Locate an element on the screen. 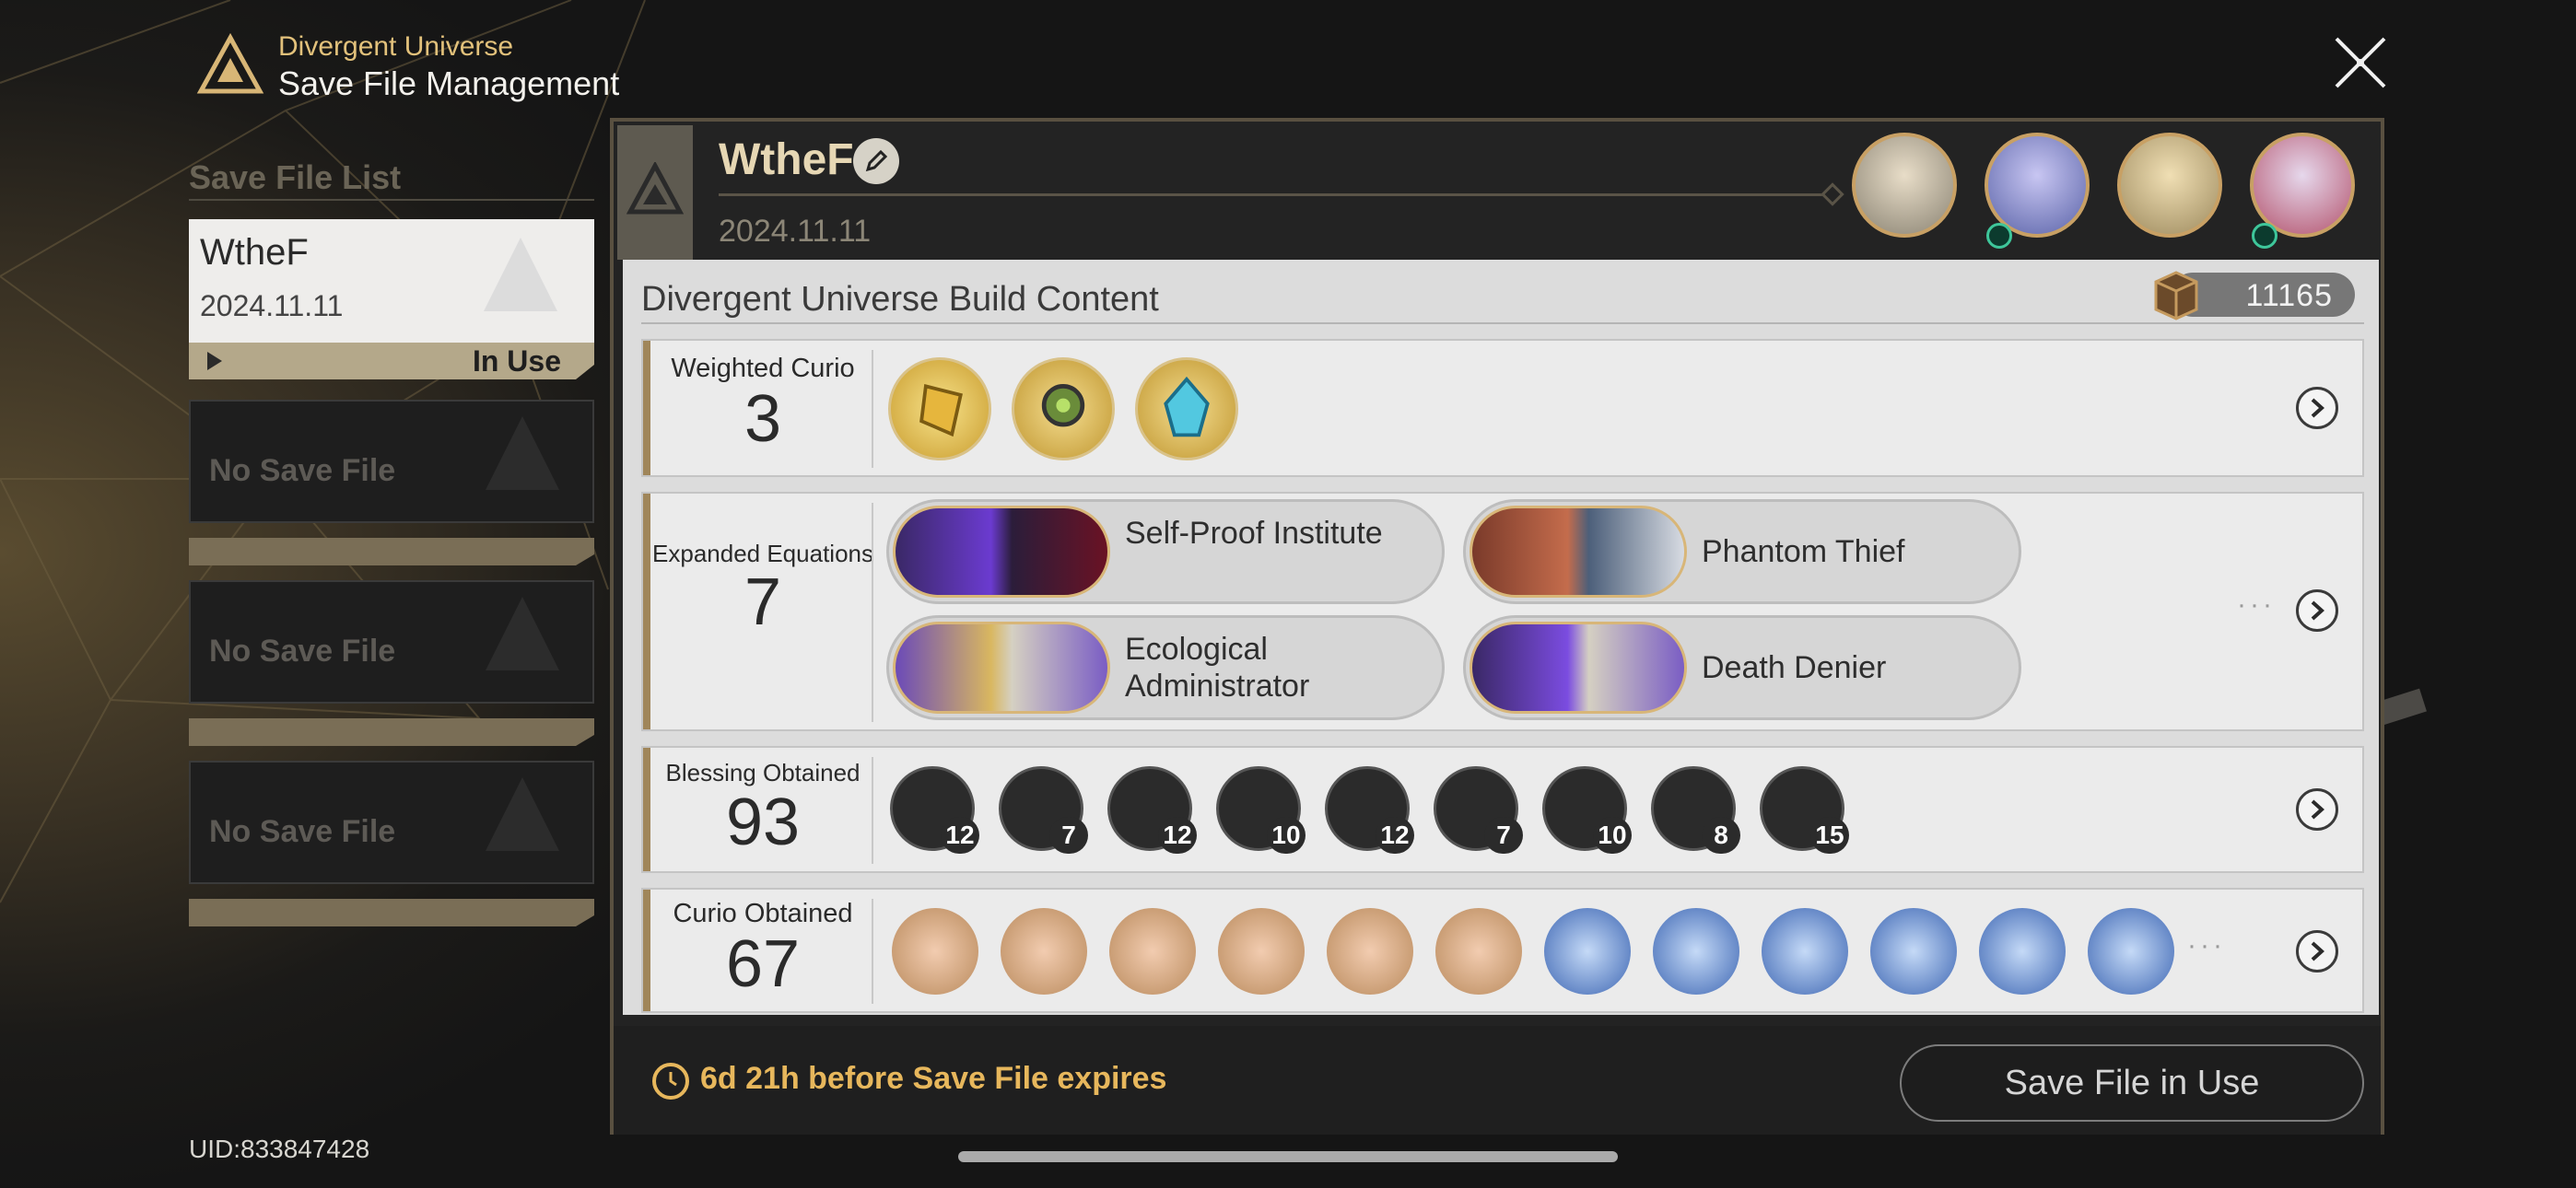  expire-text: 6d 21h before Save File expires is located at coordinates (933, 1078).